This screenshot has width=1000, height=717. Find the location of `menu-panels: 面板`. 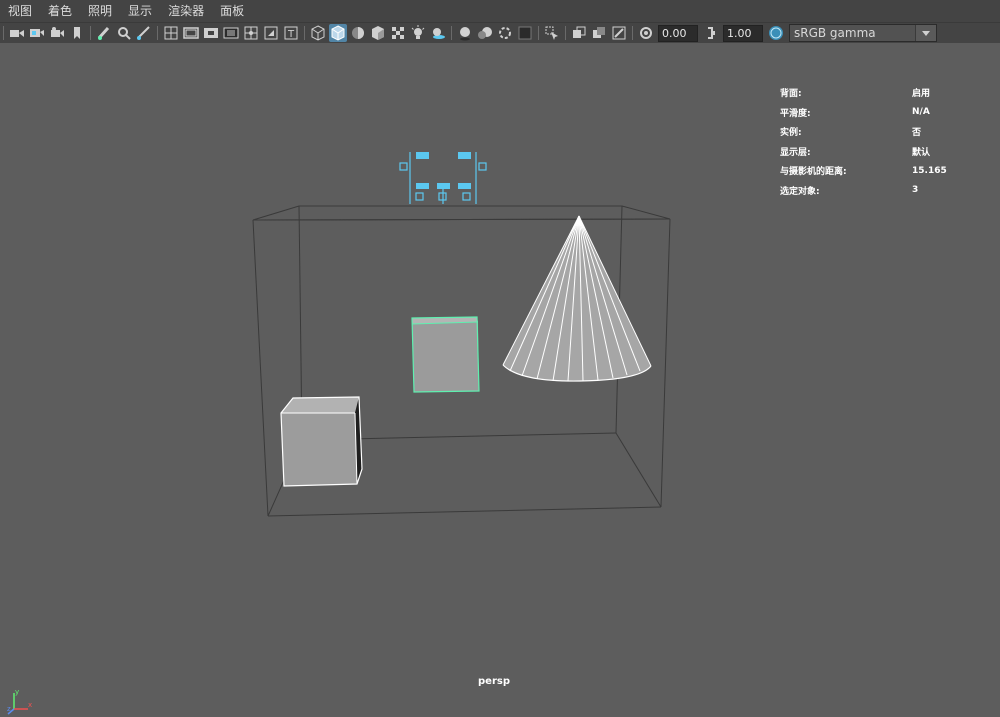

menu-panels: 面板 is located at coordinates (232, 11).